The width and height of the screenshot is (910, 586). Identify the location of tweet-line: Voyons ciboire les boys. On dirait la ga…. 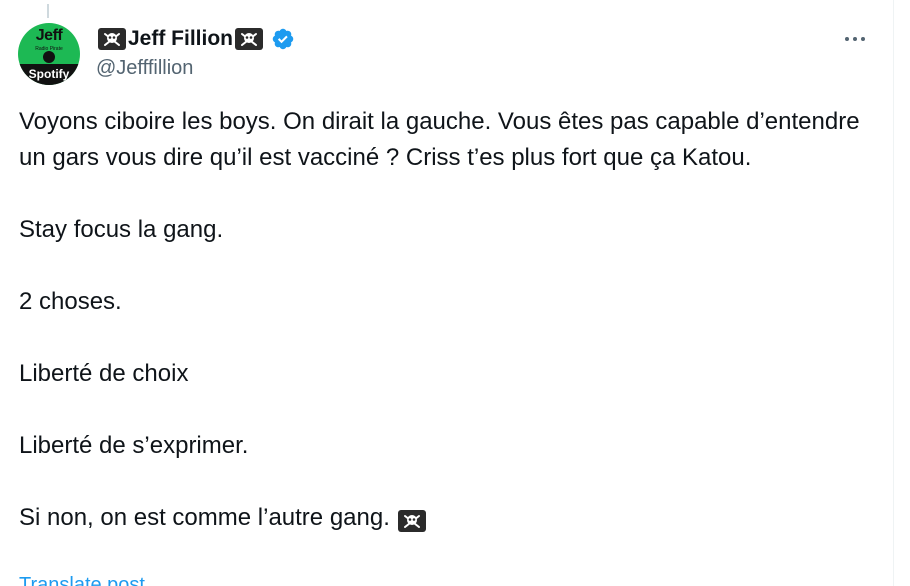
(439, 139).